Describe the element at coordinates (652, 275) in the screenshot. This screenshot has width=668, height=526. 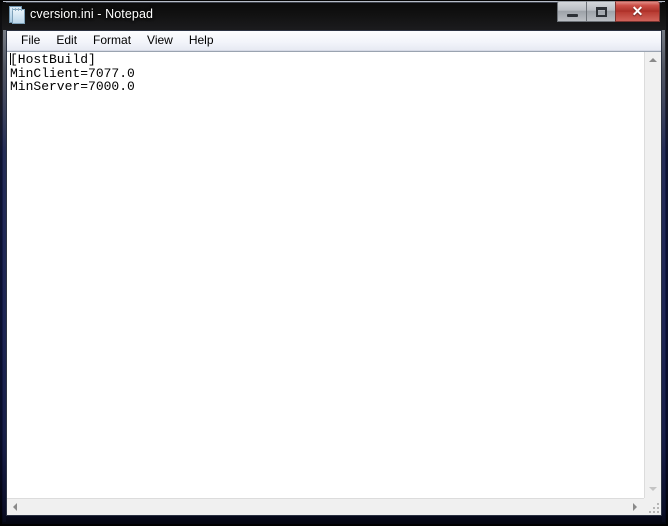
I see `vertical-scrollbar` at that location.